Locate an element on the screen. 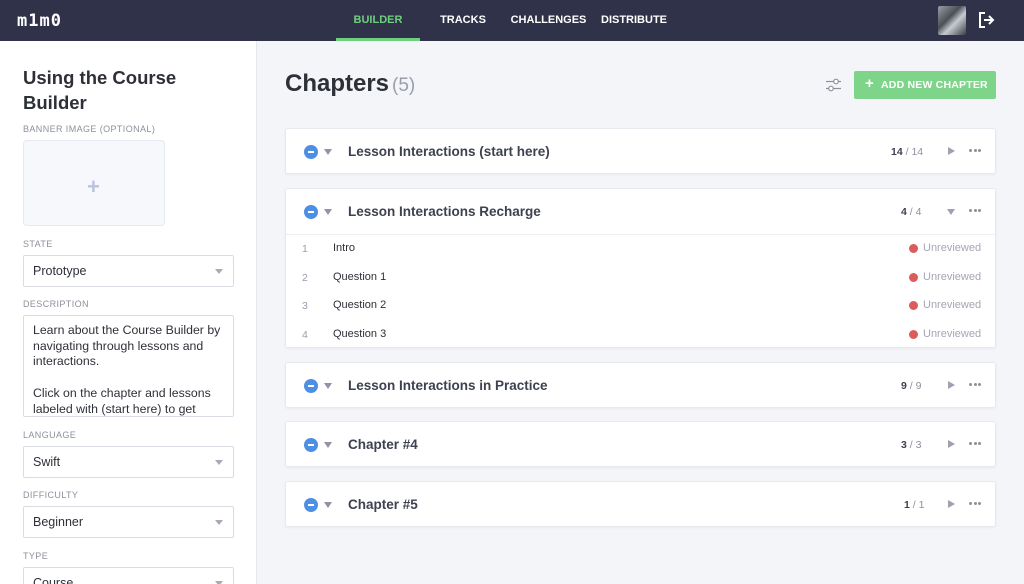 Image resolution: width=1024 pixels, height=584 pixels. chapter-name: Chapter #5 is located at coordinates (383, 504).